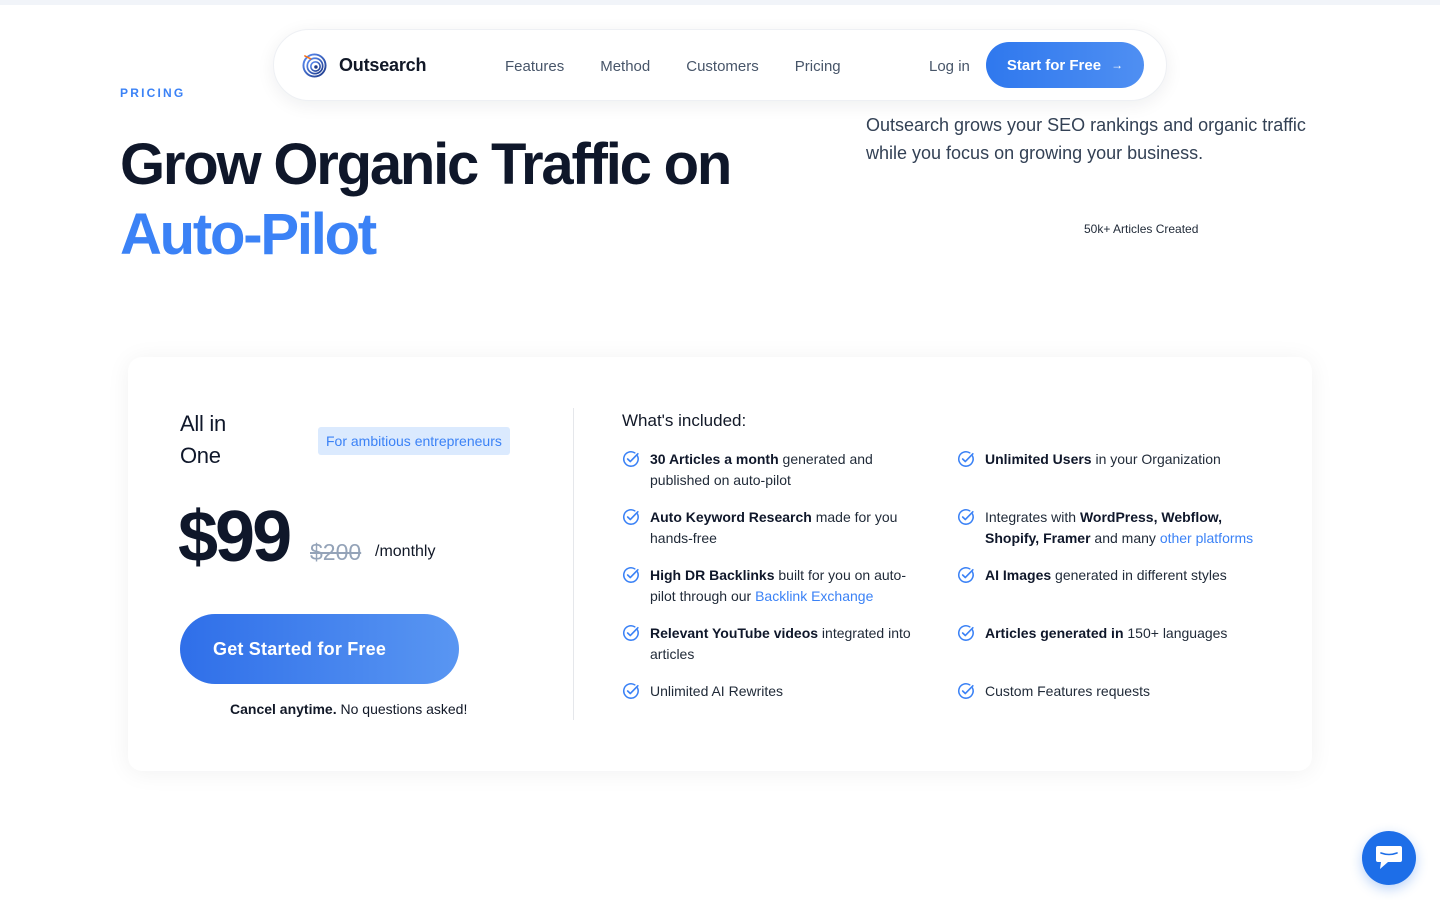  What do you see at coordinates (573, 564) in the screenshot?
I see `card-divider` at bounding box center [573, 564].